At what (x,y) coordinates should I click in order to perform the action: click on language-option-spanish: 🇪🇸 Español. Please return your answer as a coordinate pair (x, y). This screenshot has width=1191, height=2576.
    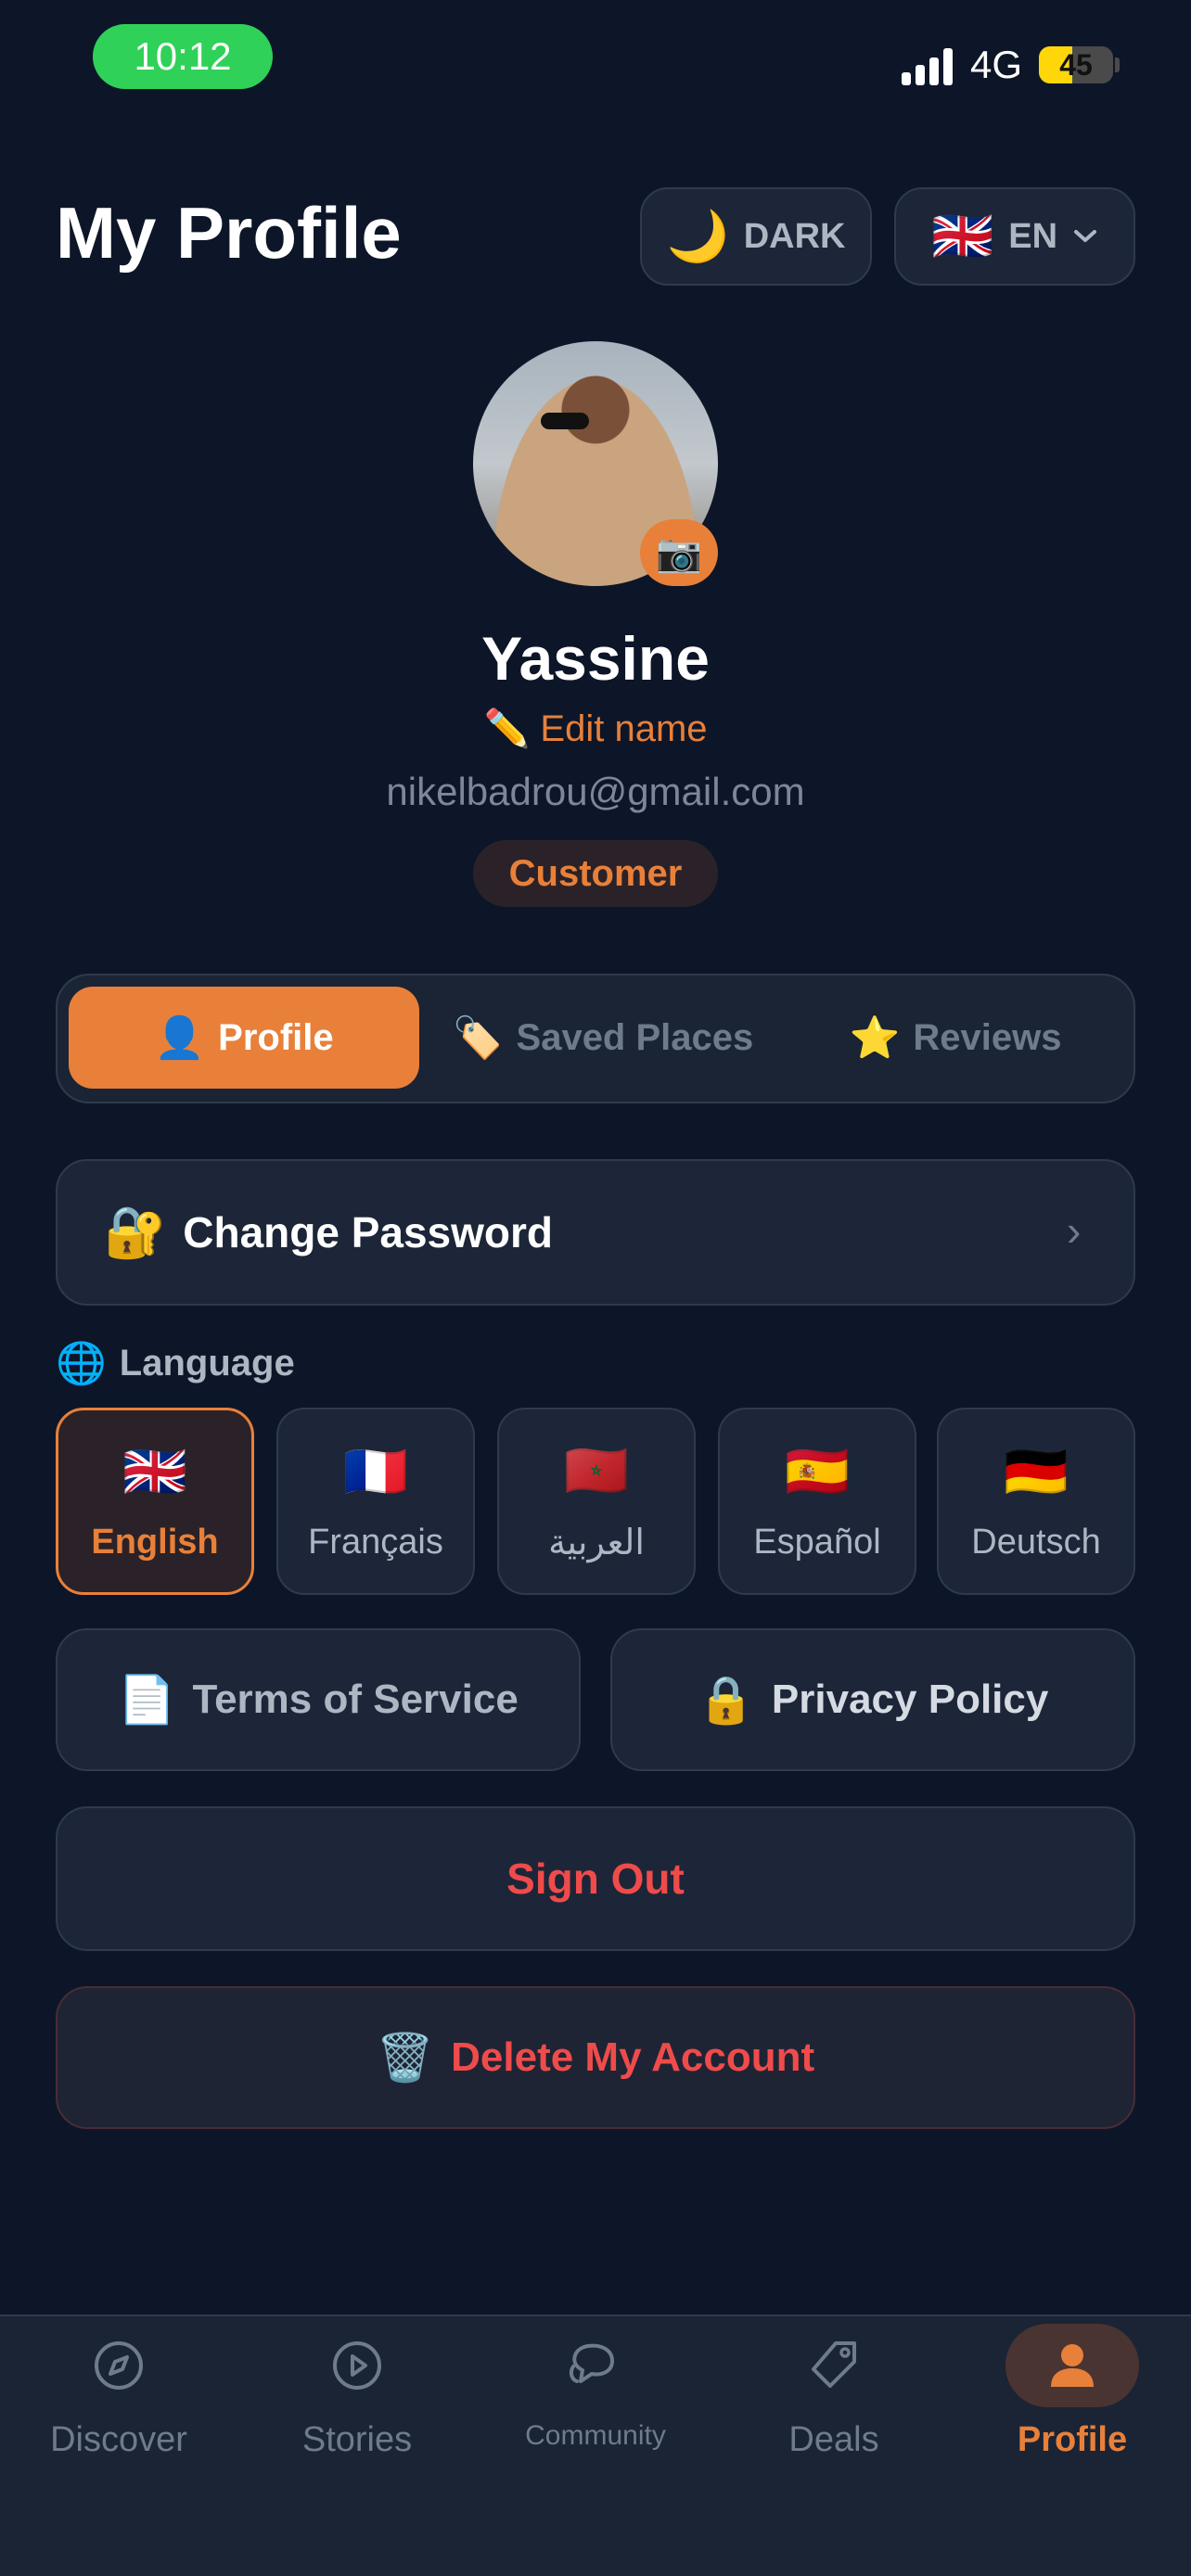
    Looking at the image, I should click on (817, 1501).